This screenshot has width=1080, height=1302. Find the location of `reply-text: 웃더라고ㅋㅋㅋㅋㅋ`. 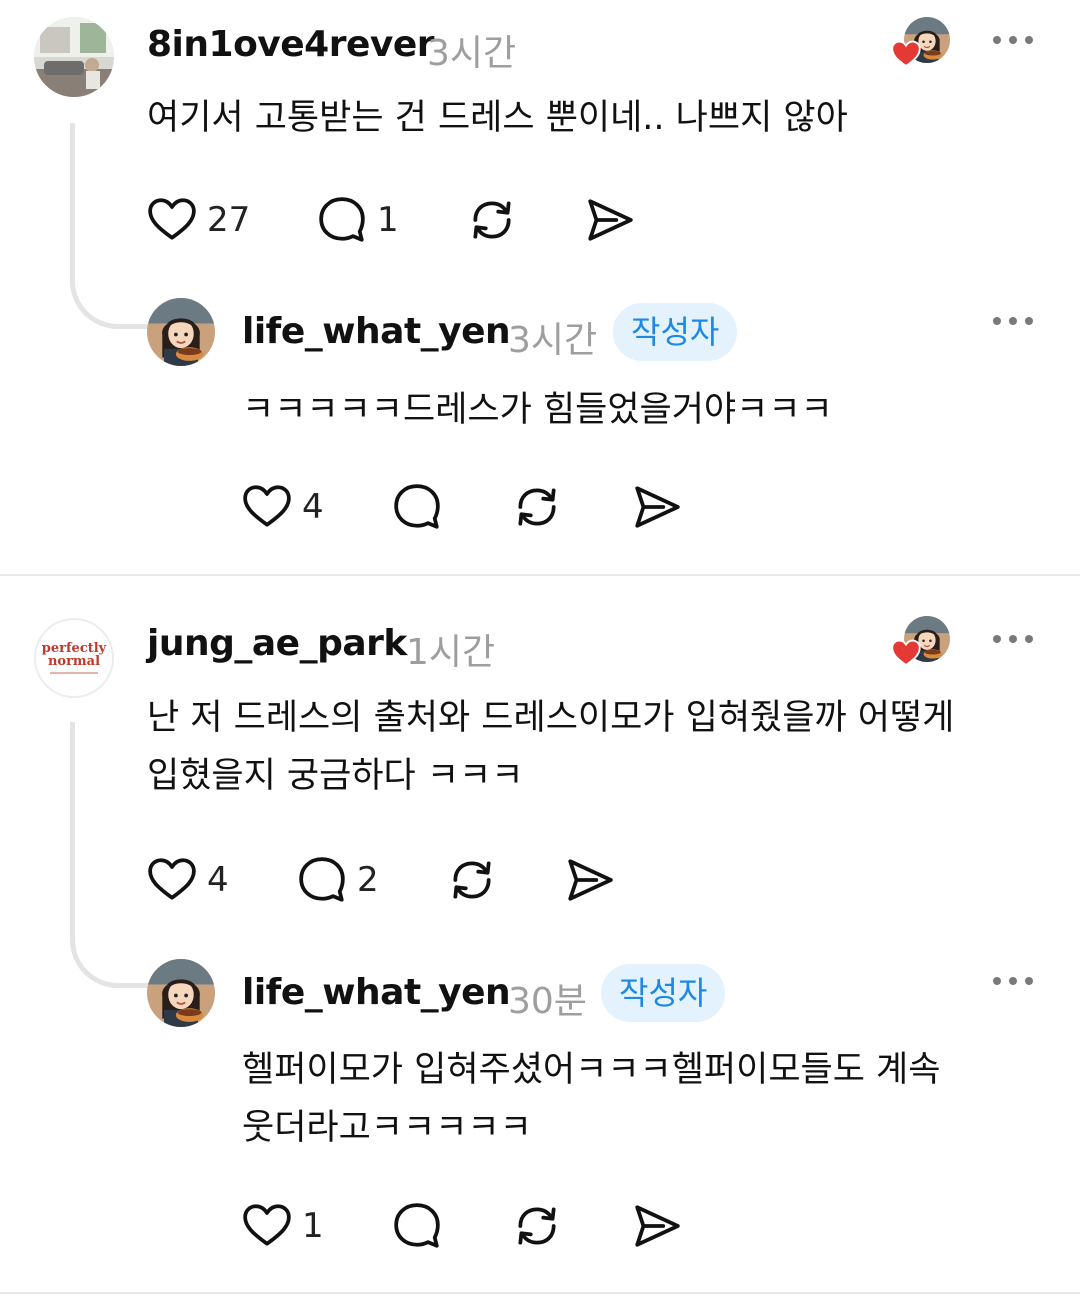

reply-text: 웃더라고ㅋㅋㅋㅋㅋ is located at coordinates (387, 1128).